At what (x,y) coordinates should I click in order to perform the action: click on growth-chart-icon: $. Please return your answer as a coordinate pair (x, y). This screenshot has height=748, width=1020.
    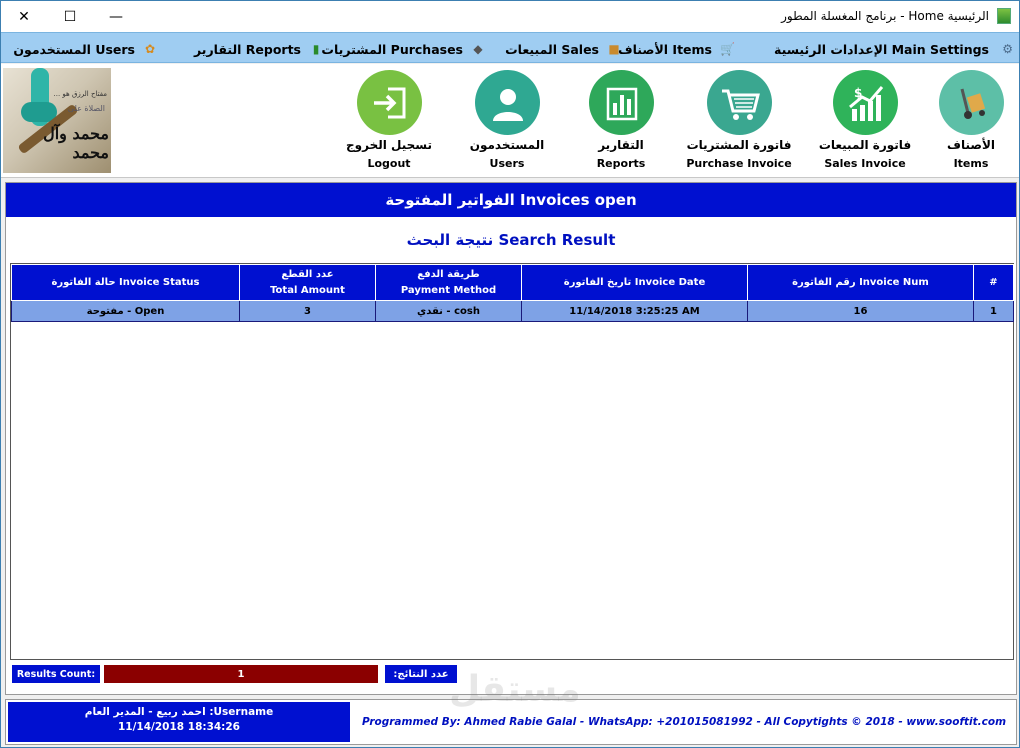
    Looking at the image, I should click on (865, 102).